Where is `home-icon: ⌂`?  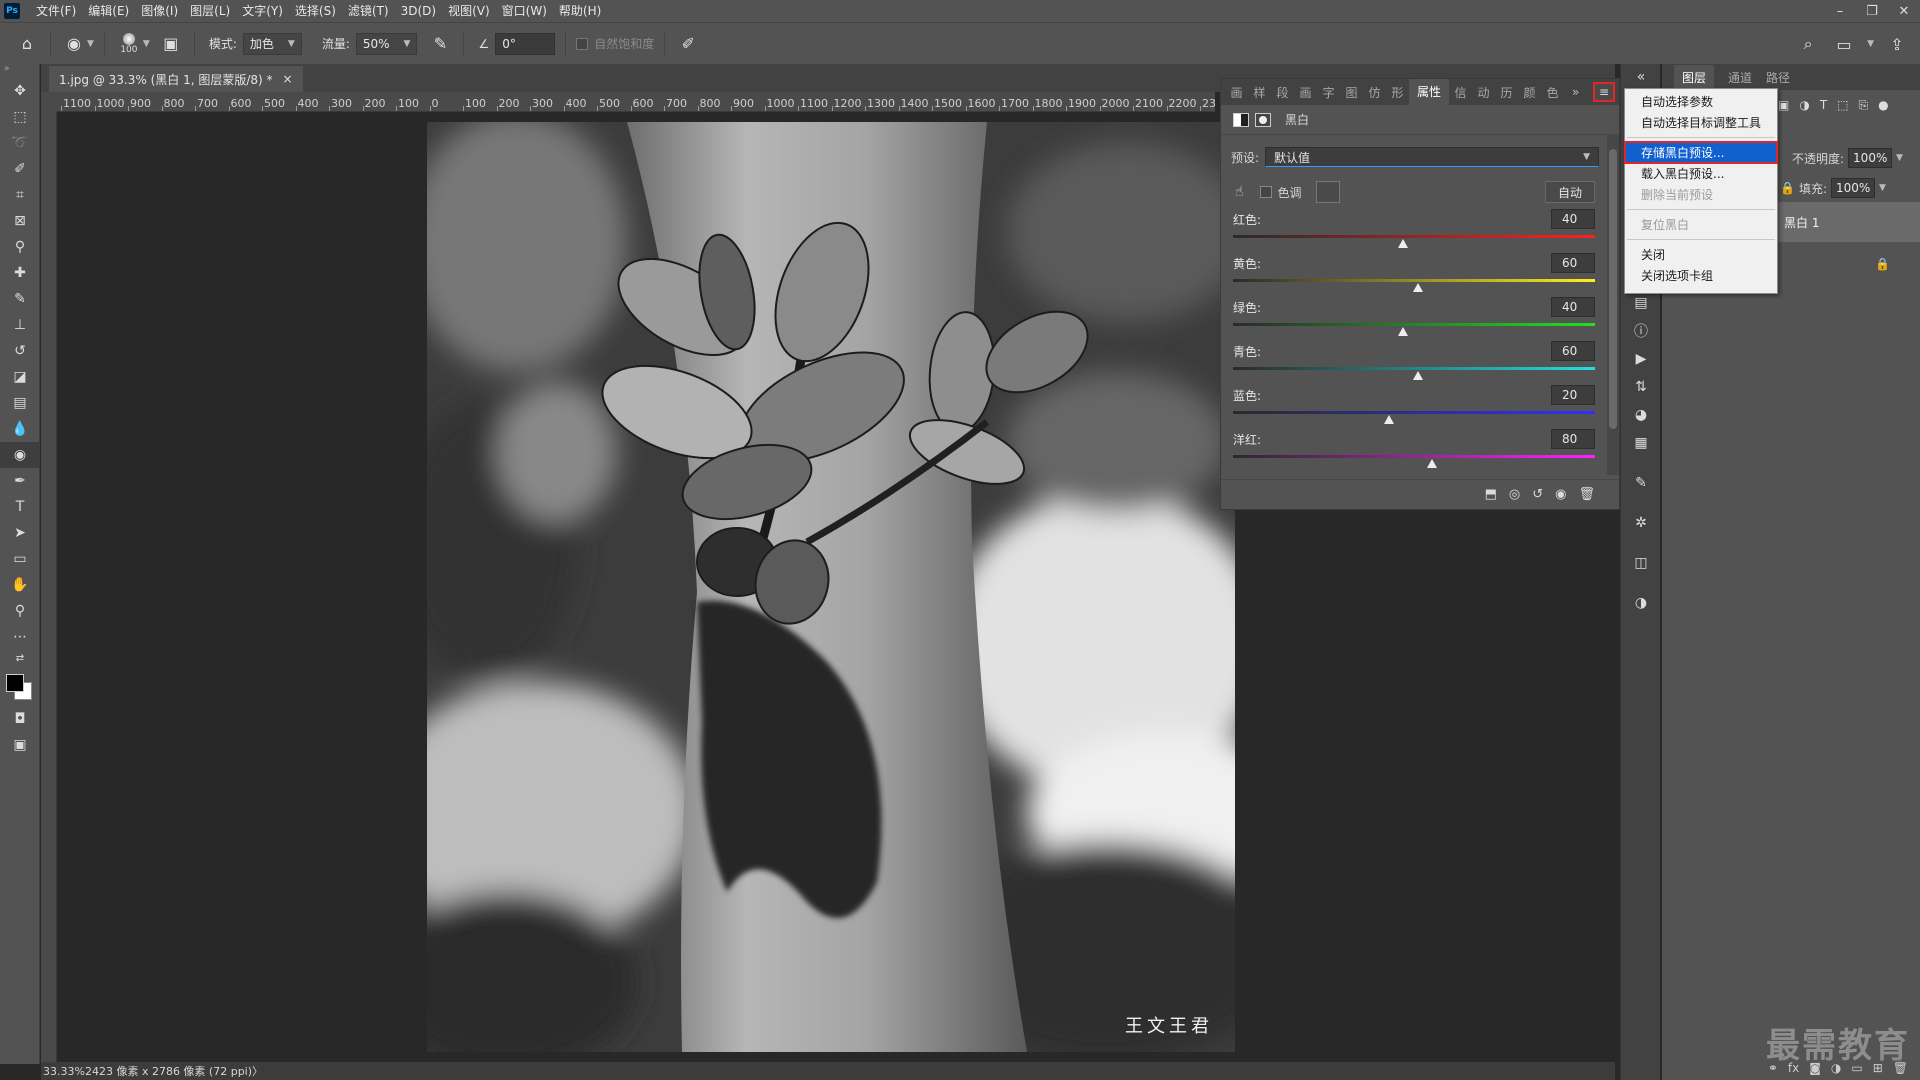 home-icon: ⌂ is located at coordinates (27, 44).